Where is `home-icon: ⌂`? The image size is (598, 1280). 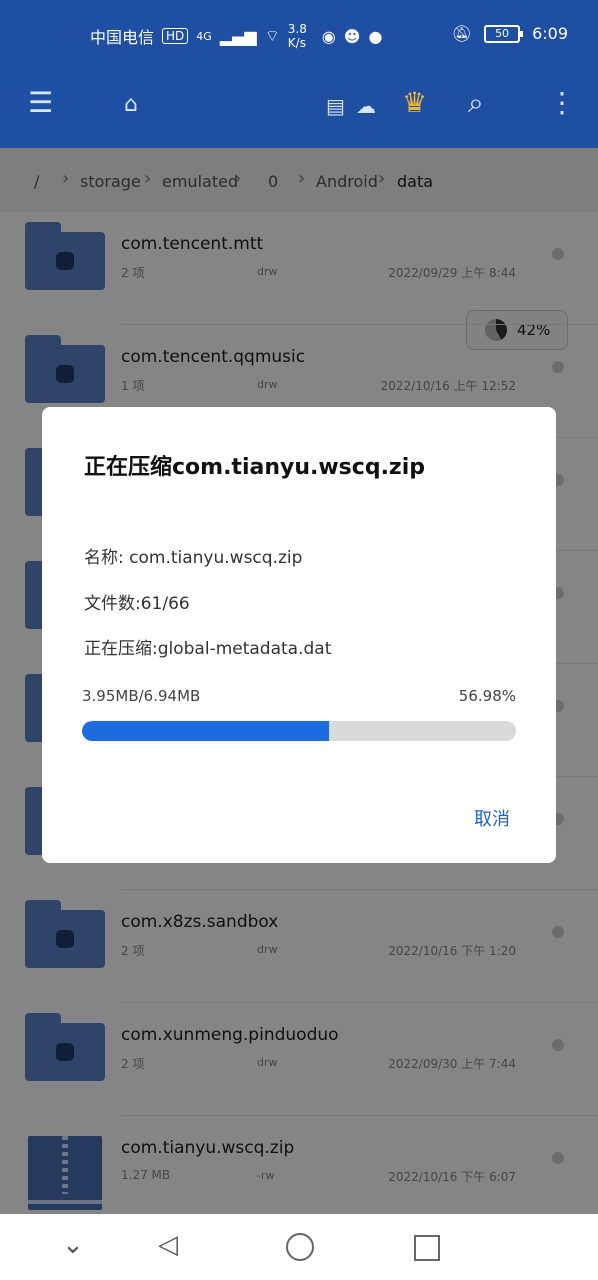
home-icon: ⌂ is located at coordinates (131, 104).